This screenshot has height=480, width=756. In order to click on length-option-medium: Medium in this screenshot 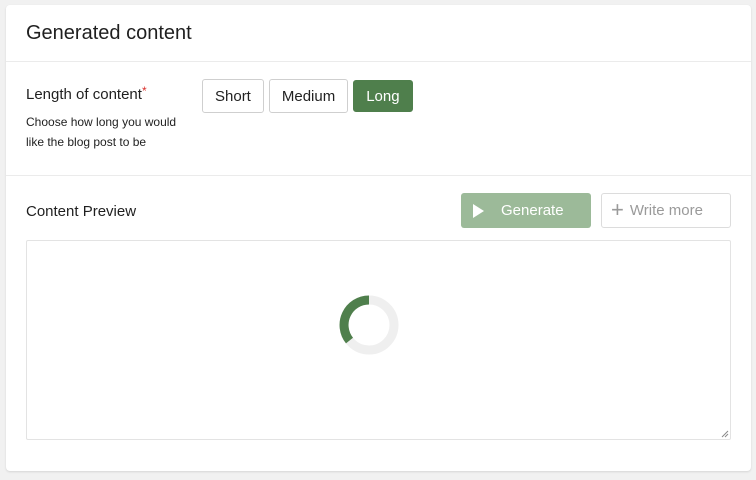, I will do `click(308, 96)`.